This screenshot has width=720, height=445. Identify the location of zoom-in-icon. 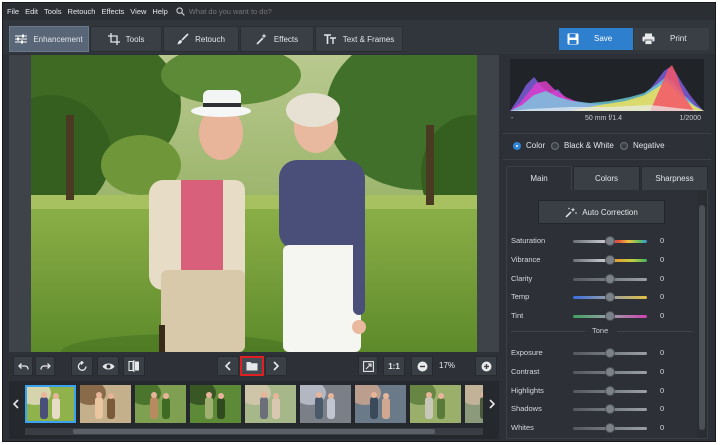
(486, 366).